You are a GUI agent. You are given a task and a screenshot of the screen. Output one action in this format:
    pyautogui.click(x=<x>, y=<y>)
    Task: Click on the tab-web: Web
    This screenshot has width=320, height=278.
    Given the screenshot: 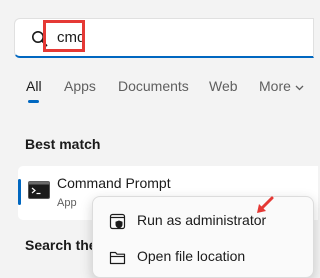 What is the action you would take?
    pyautogui.click(x=223, y=86)
    